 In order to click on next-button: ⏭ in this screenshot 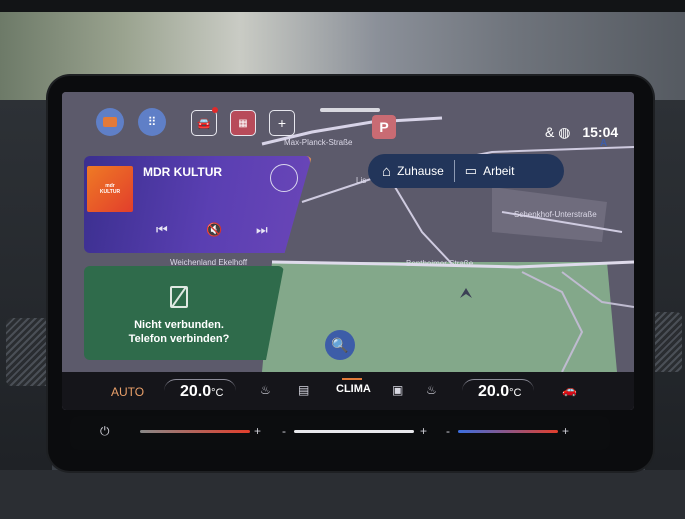, I will do `click(262, 230)`.